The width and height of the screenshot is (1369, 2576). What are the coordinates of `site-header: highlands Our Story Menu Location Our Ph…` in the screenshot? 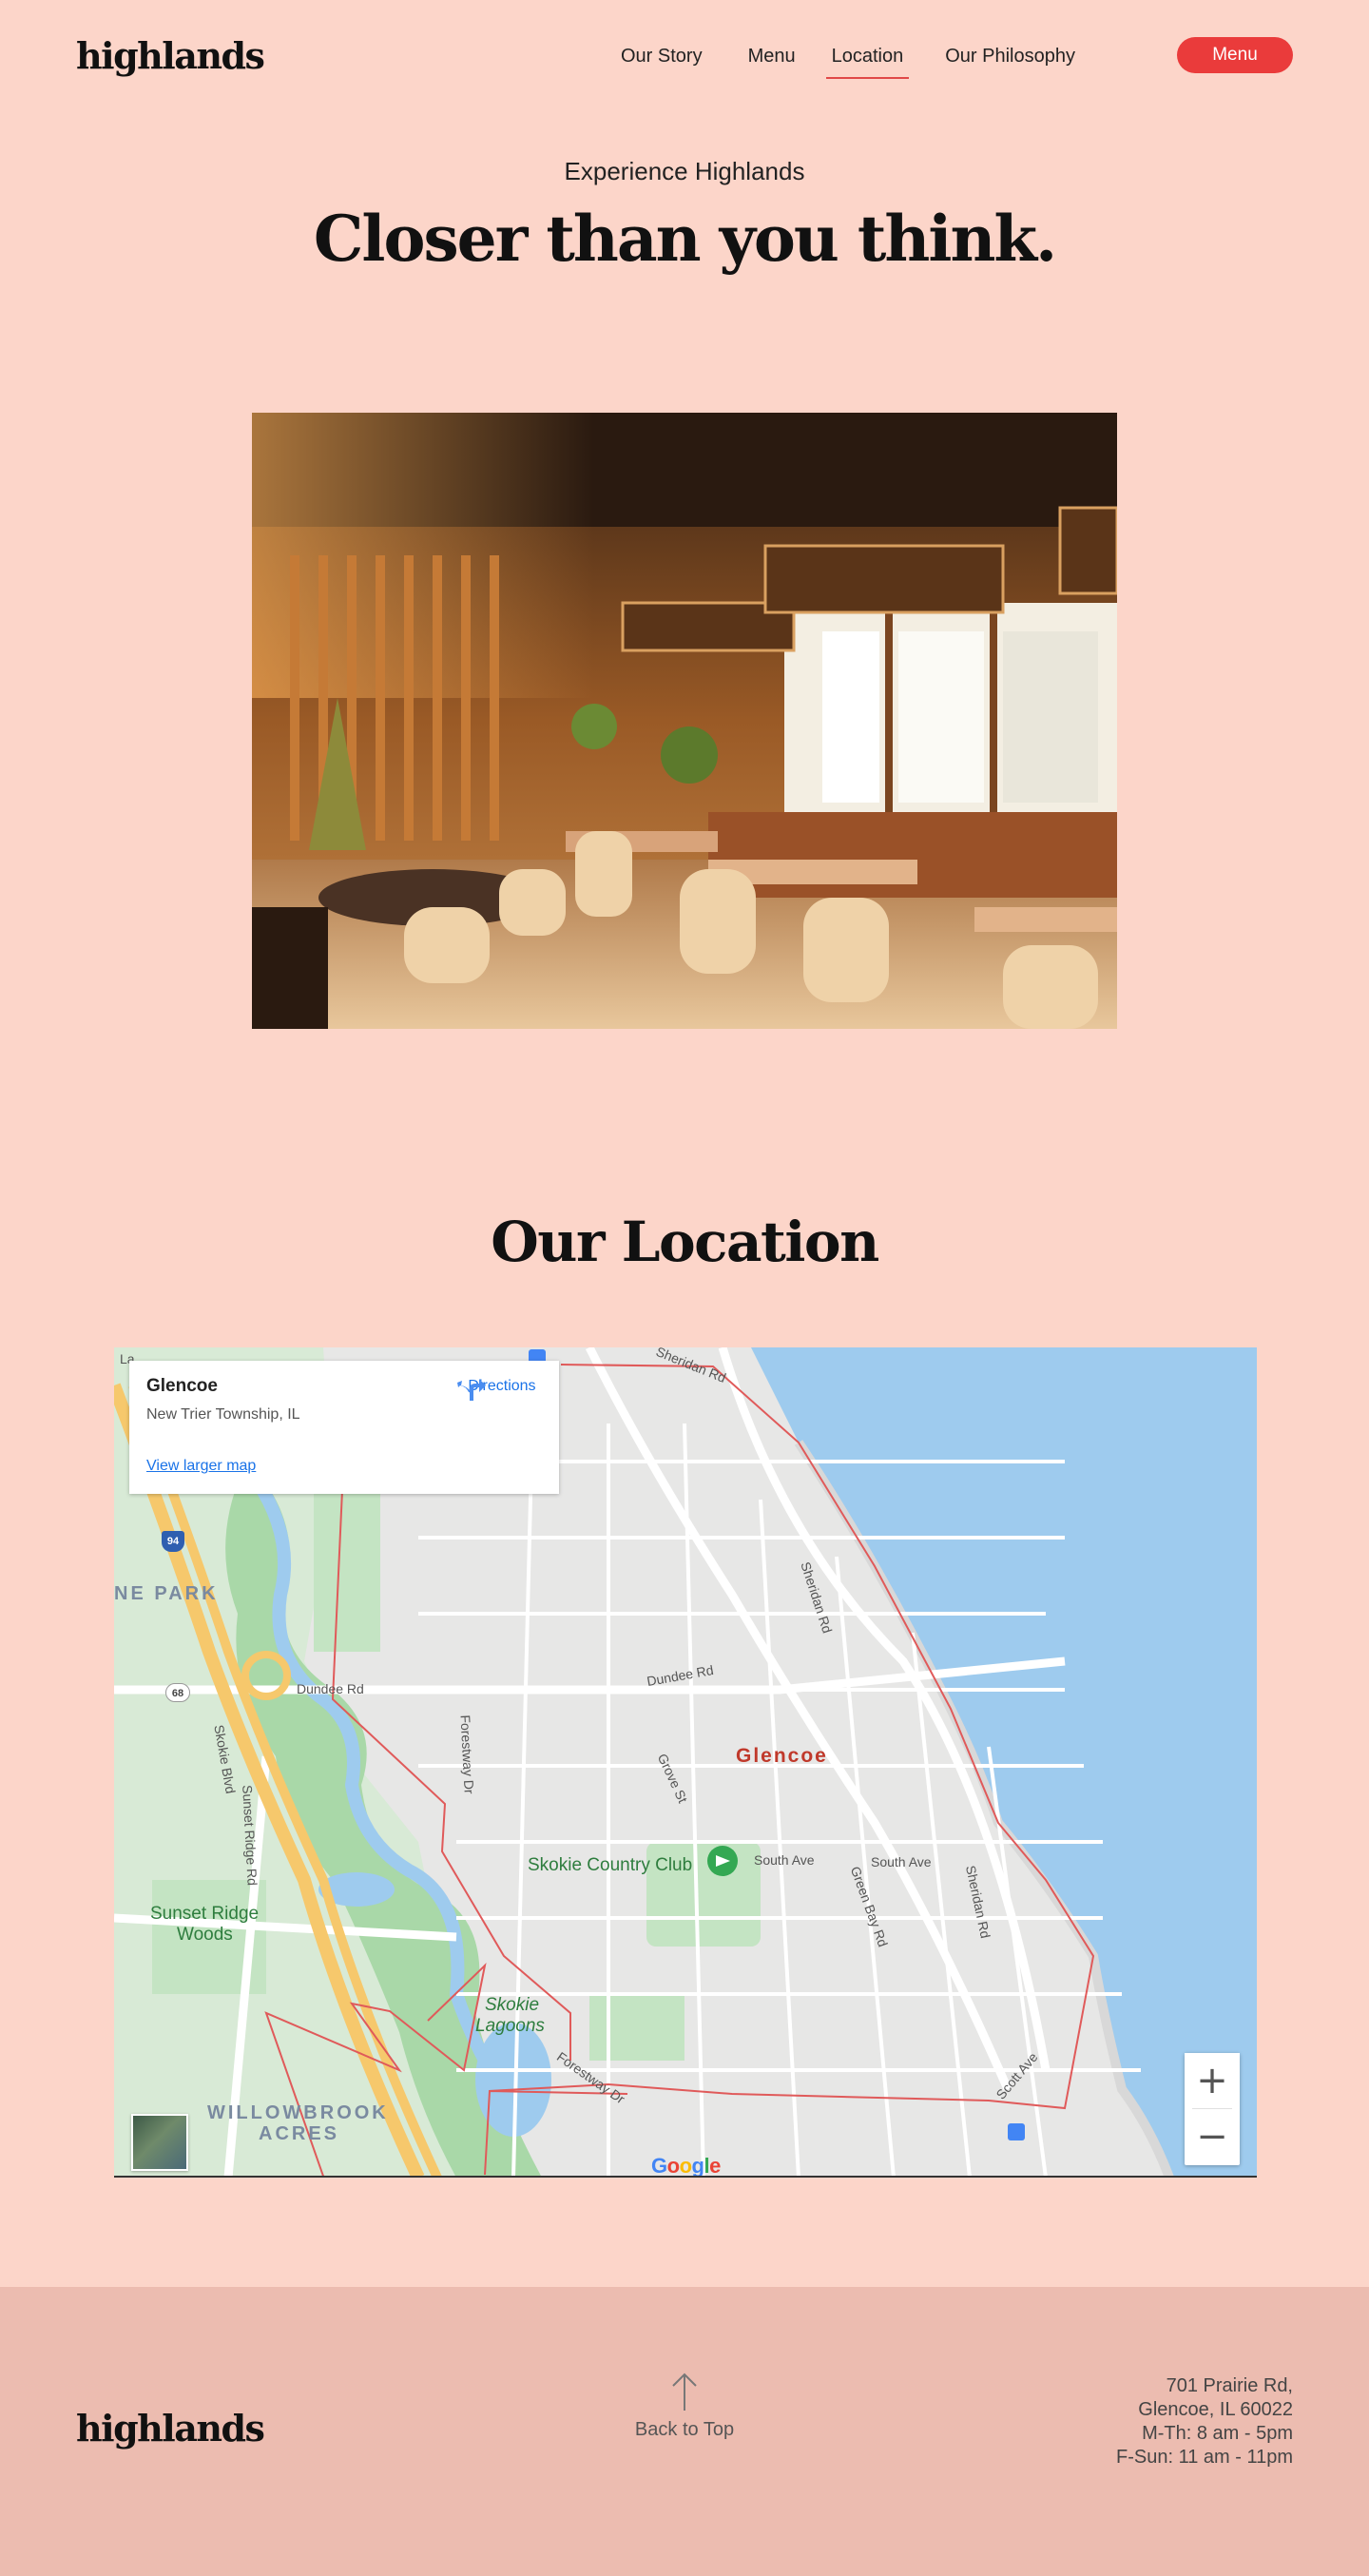 It's located at (684, 57).